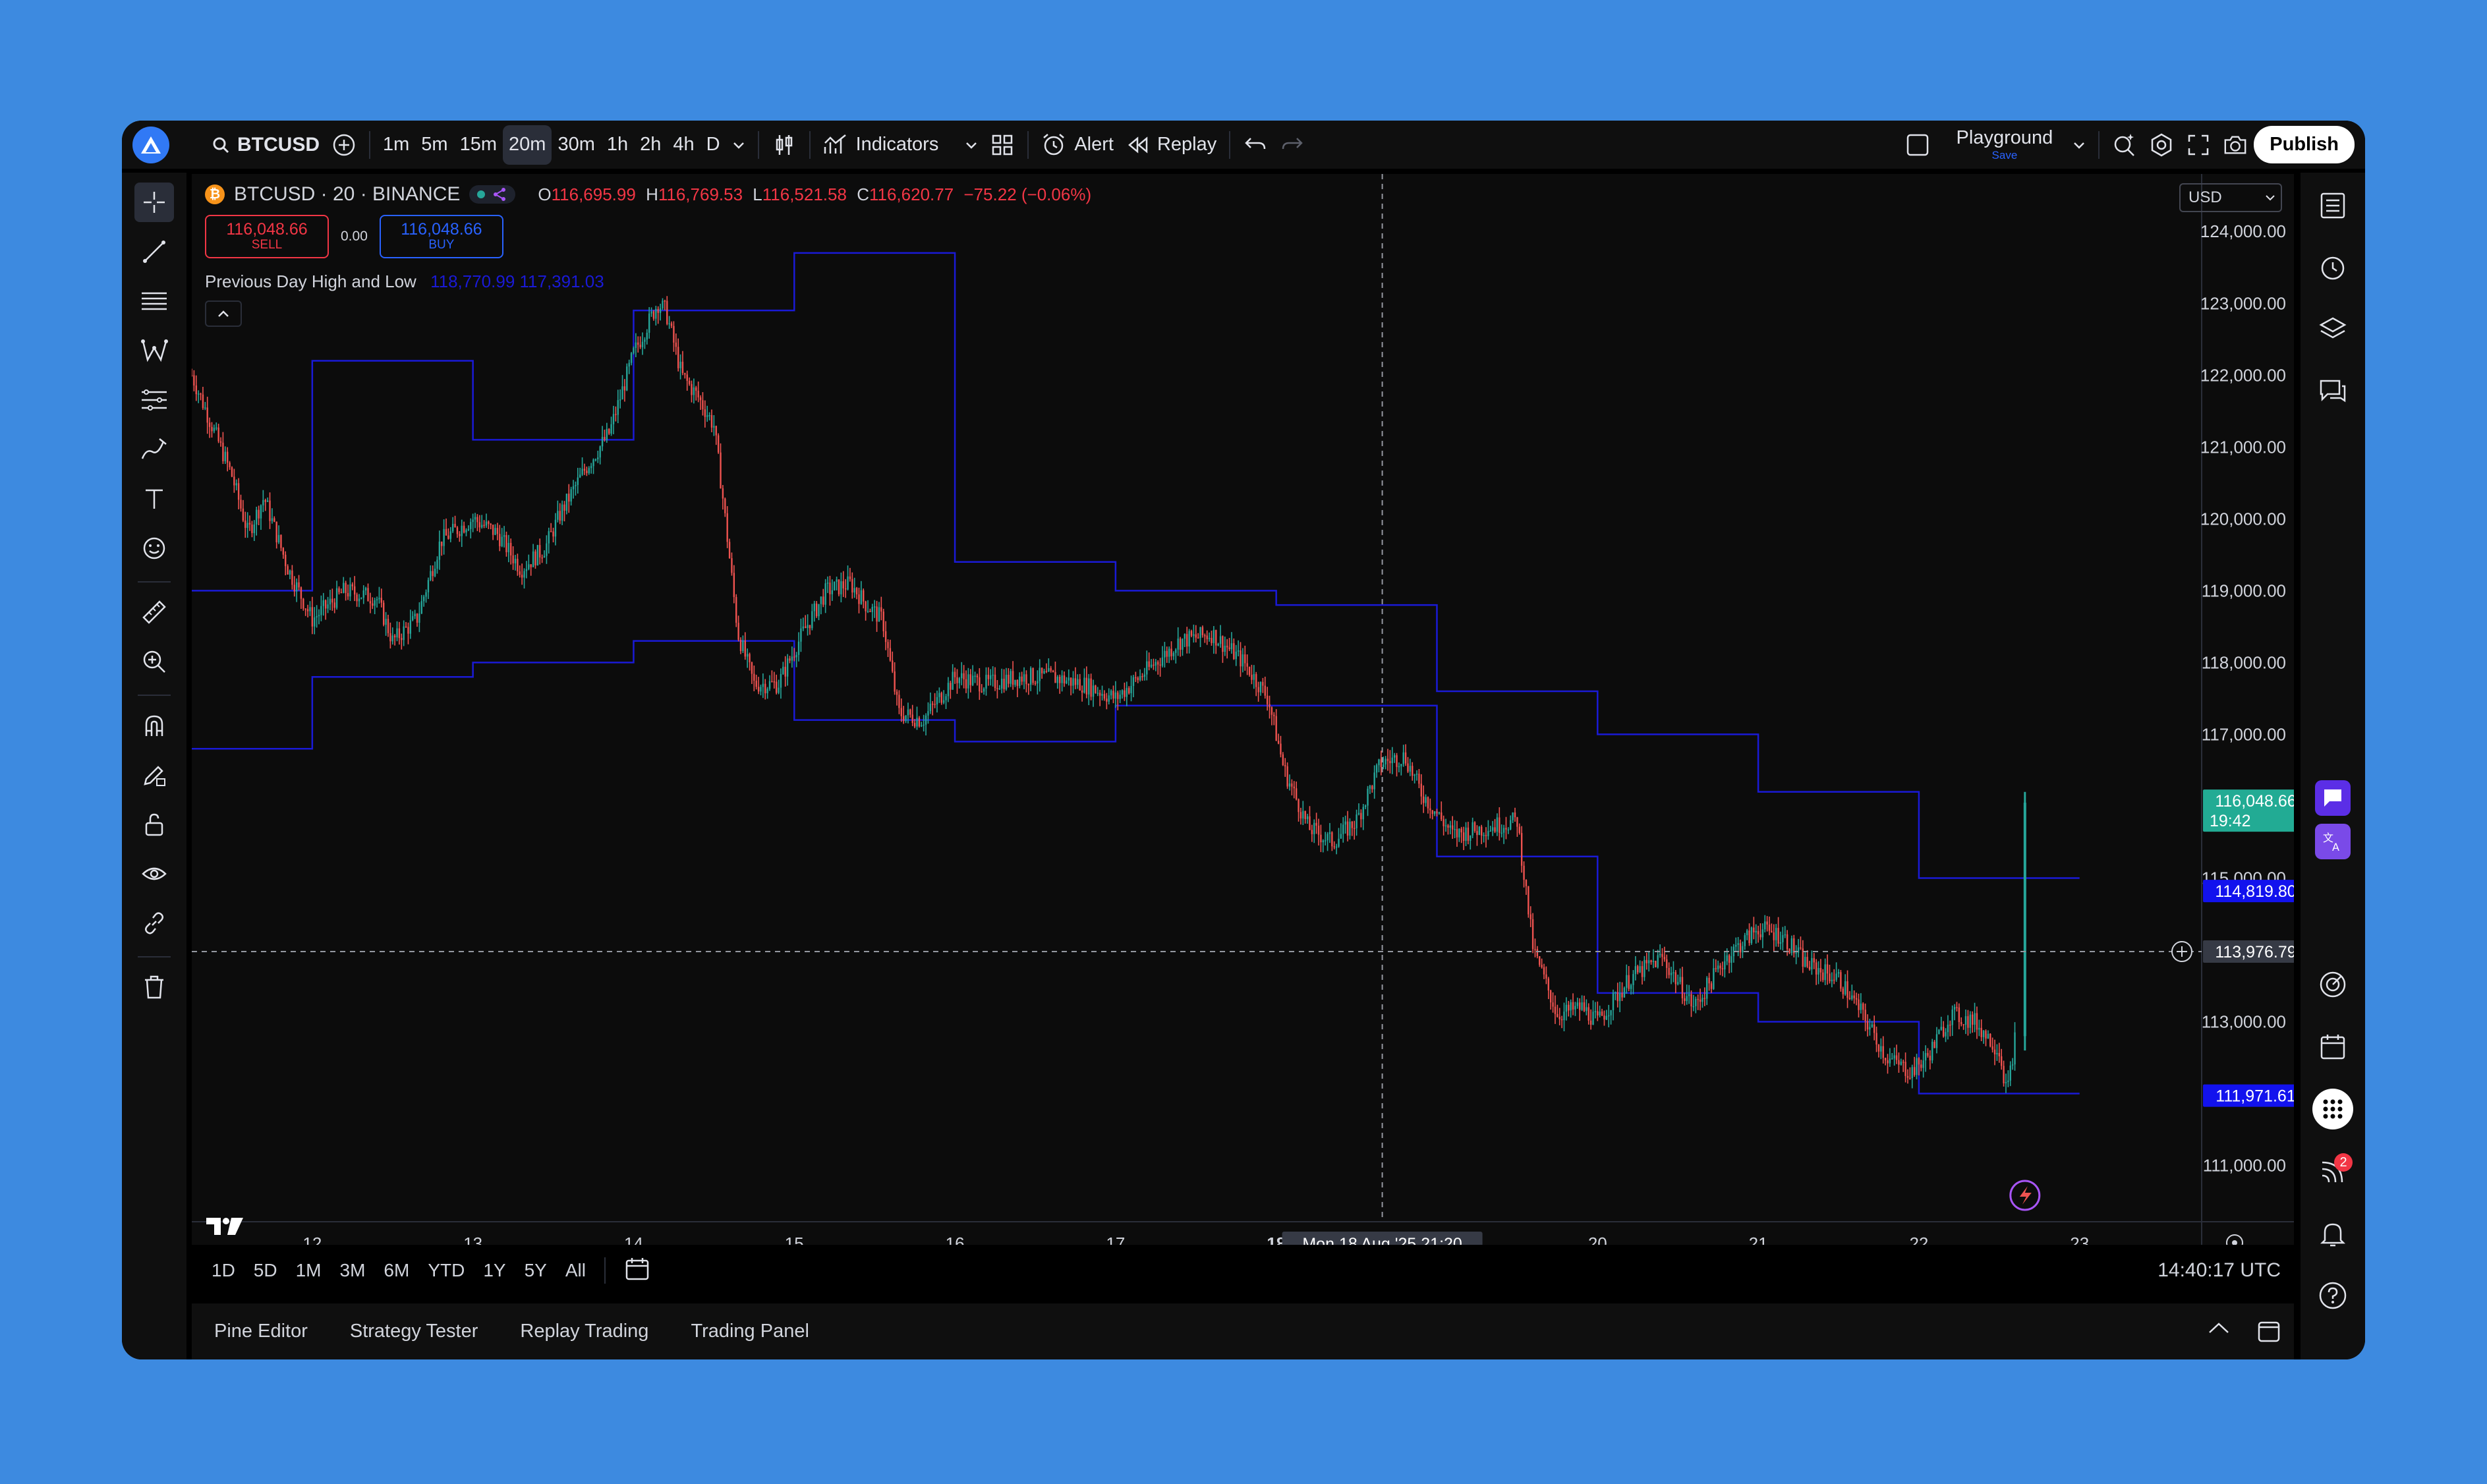 This screenshot has height=1484, width=2487. I want to click on crosshair-tool, so click(154, 203).